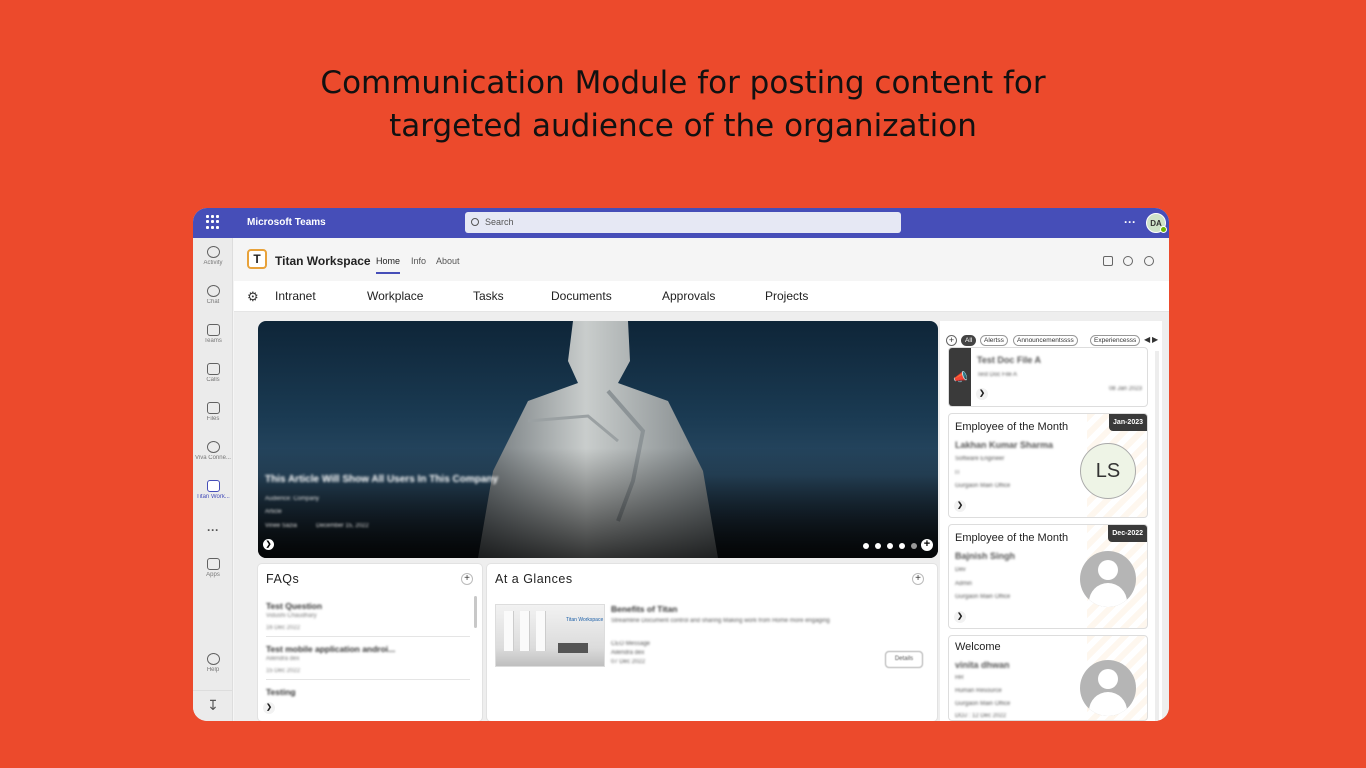  What do you see at coordinates (213, 663) in the screenshot?
I see `rail-item-help: Help` at bounding box center [213, 663].